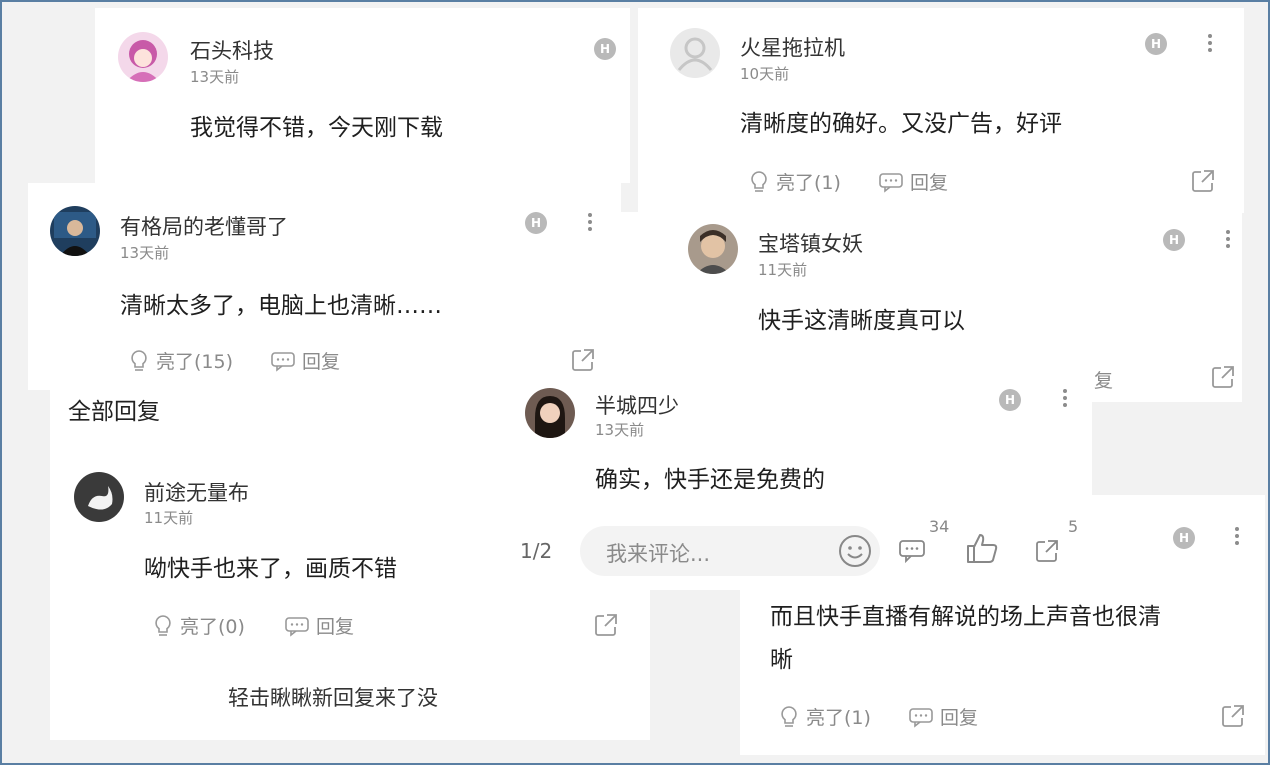  I want to click on comment-card-youge: 有格局的老懂哥了 13天前 H 清晰太多了，电脑上也清晰…… 亮了(15) 回复, so click(324, 286).